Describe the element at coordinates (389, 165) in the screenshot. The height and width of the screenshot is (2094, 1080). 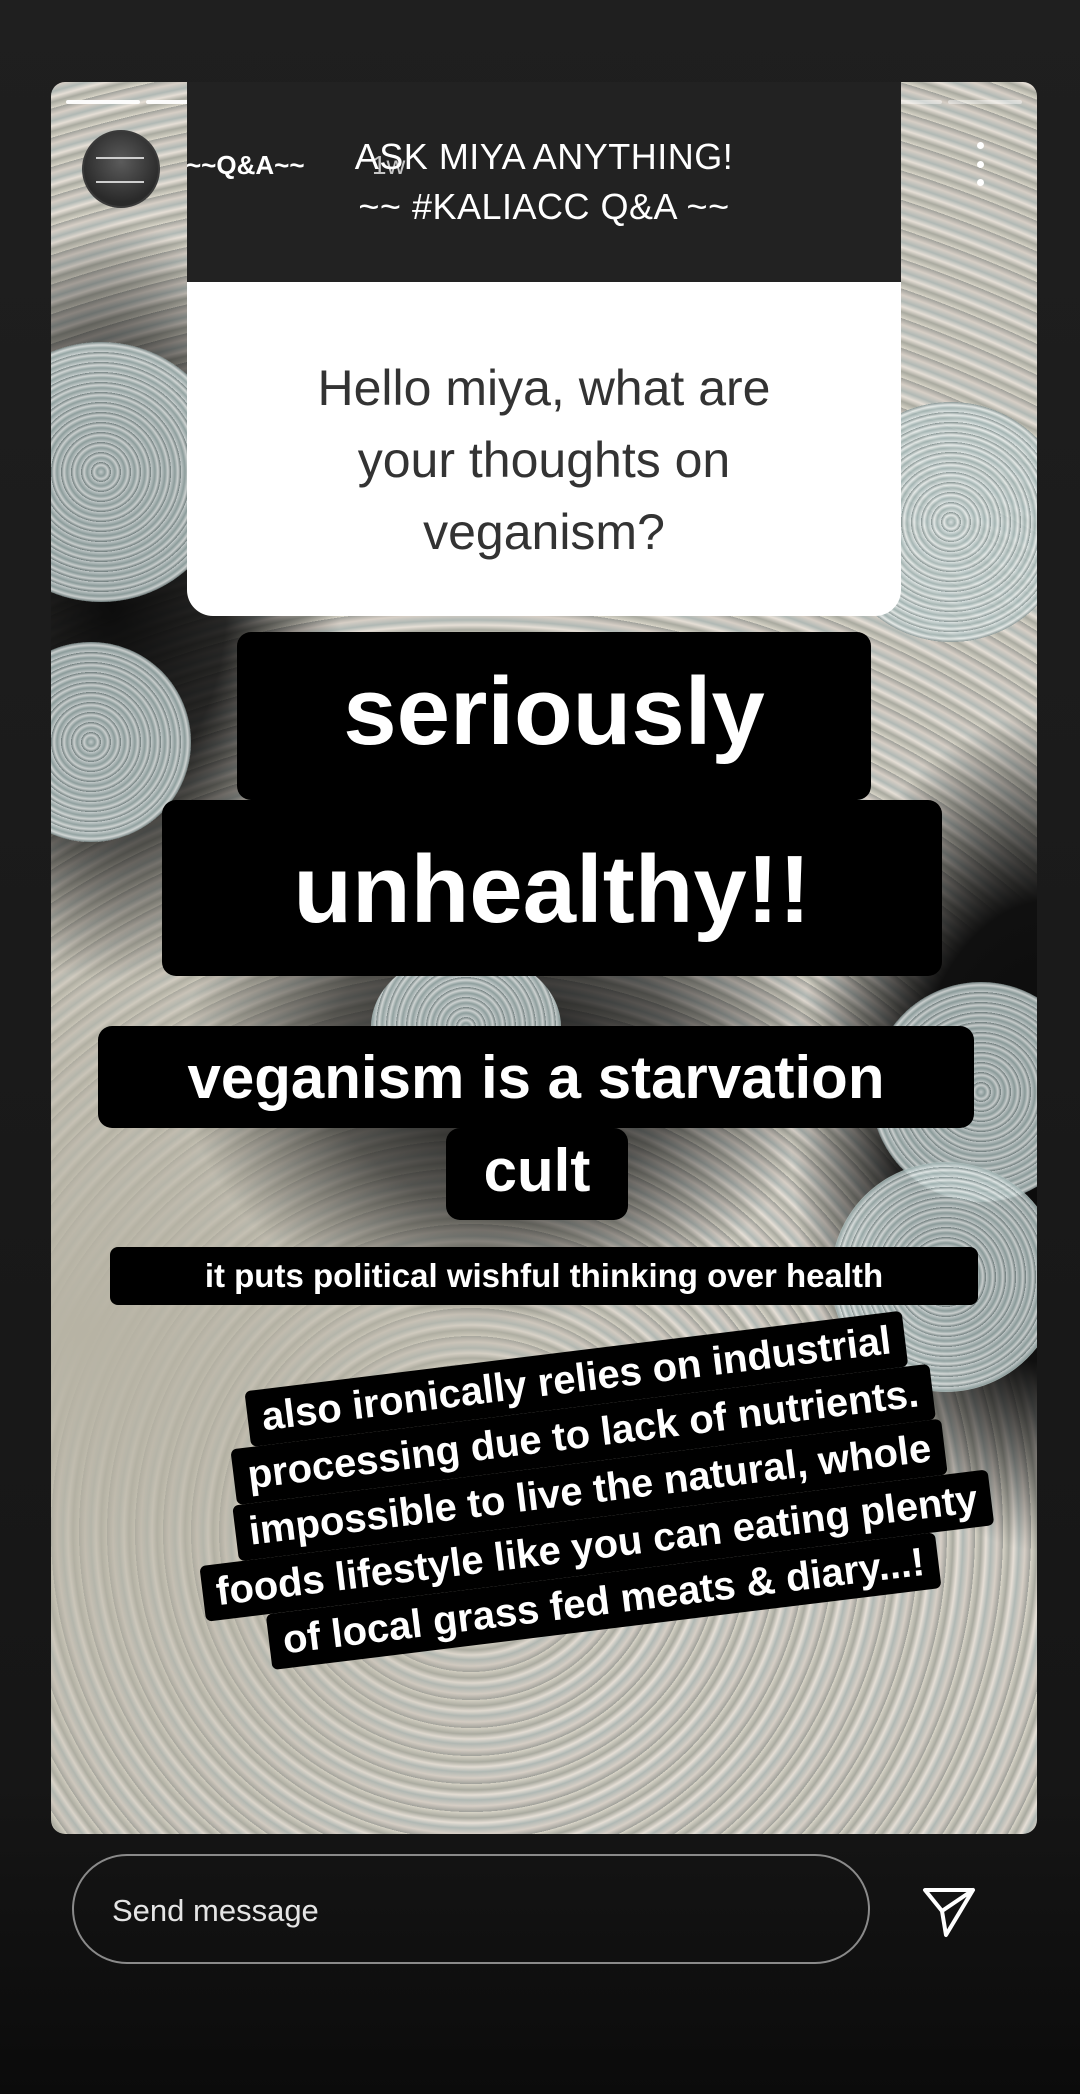
I see `story-timestamp: 1w` at that location.